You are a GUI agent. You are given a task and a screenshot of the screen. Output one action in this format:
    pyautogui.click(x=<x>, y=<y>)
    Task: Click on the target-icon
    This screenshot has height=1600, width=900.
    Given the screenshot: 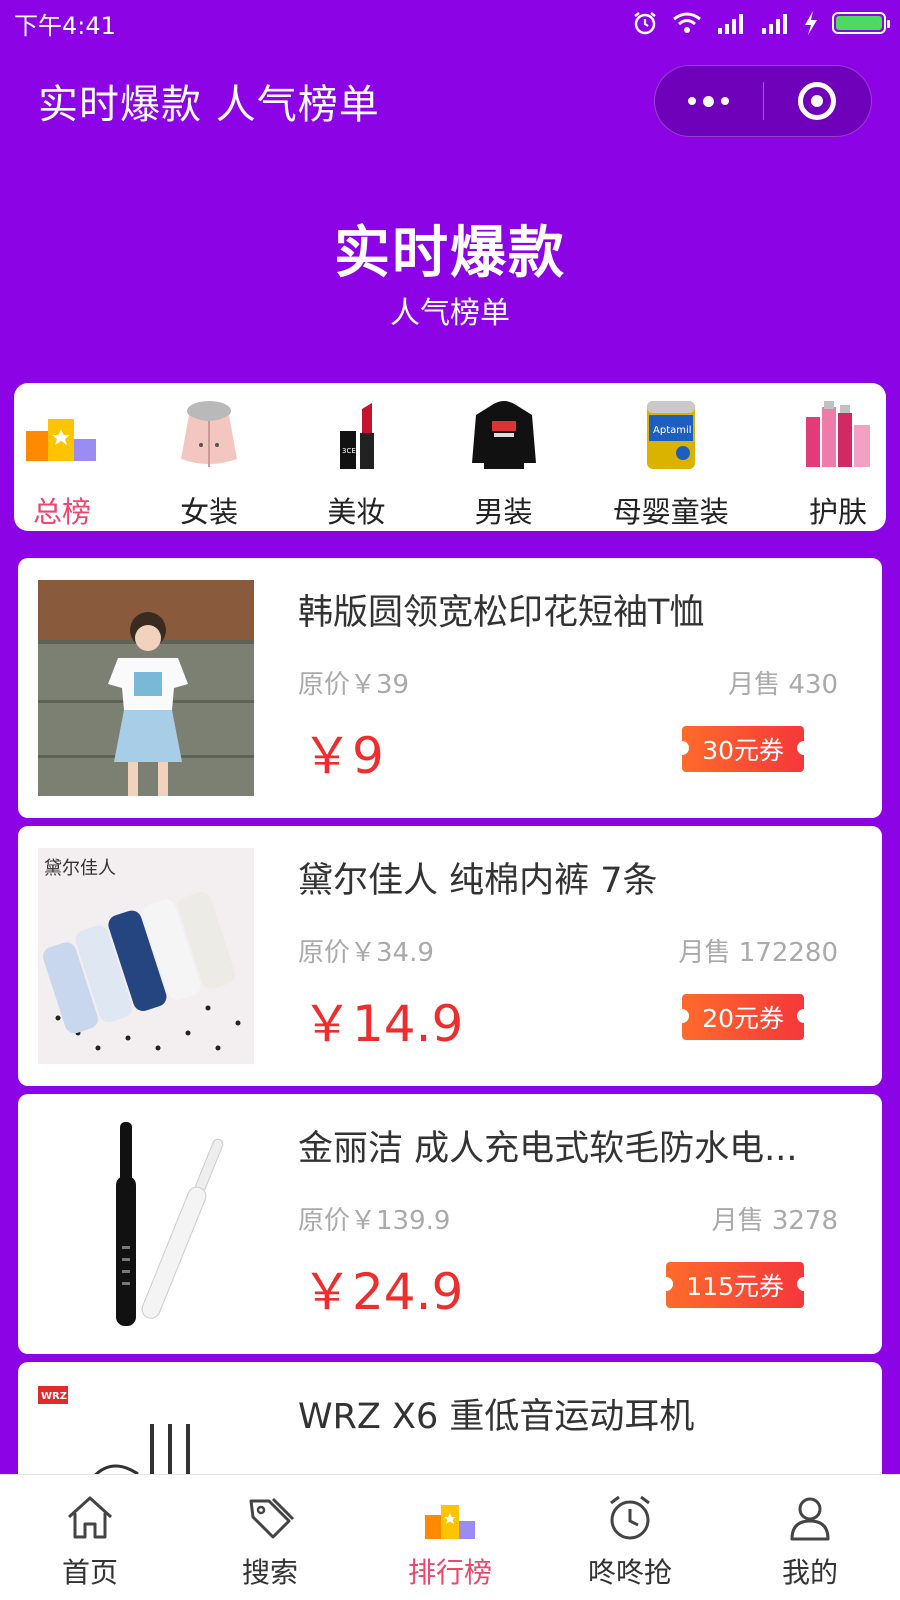 What is the action you would take?
    pyautogui.click(x=817, y=101)
    